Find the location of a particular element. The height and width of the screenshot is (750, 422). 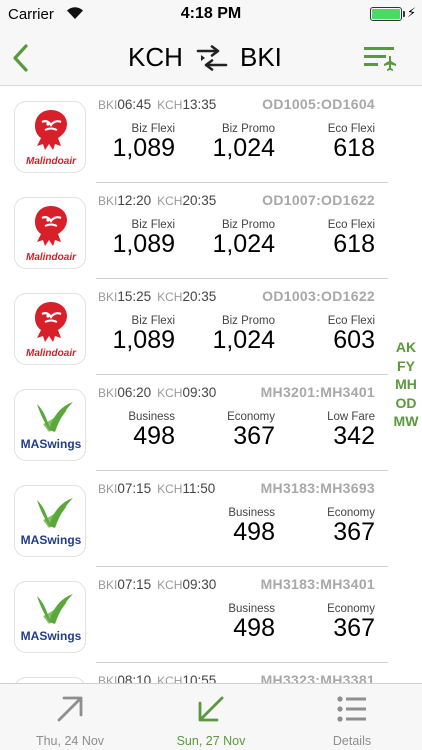

index-item-mh: MH is located at coordinates (406, 384).